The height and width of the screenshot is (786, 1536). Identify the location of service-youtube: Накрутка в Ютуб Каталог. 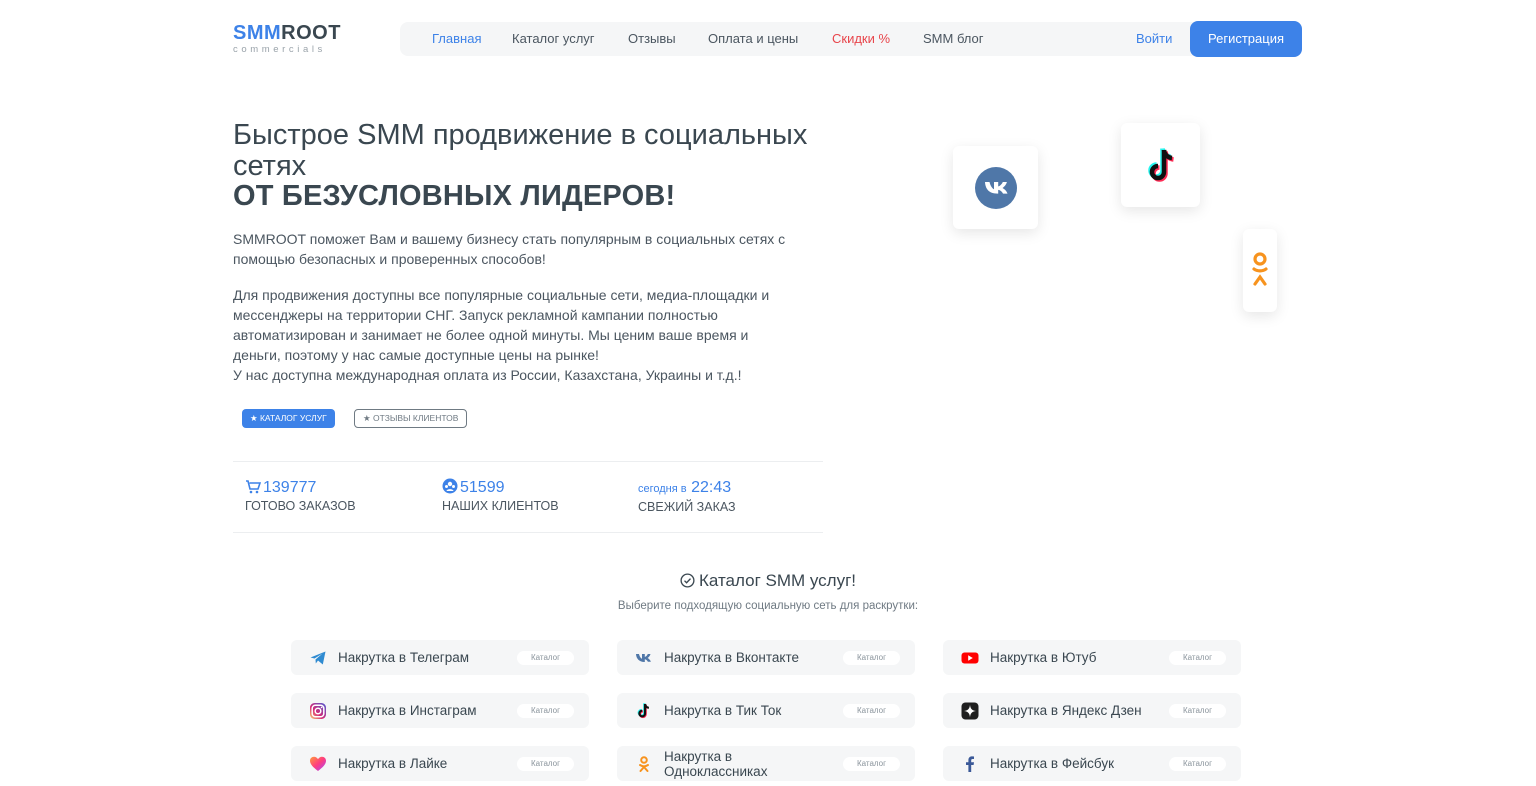
(1092, 657).